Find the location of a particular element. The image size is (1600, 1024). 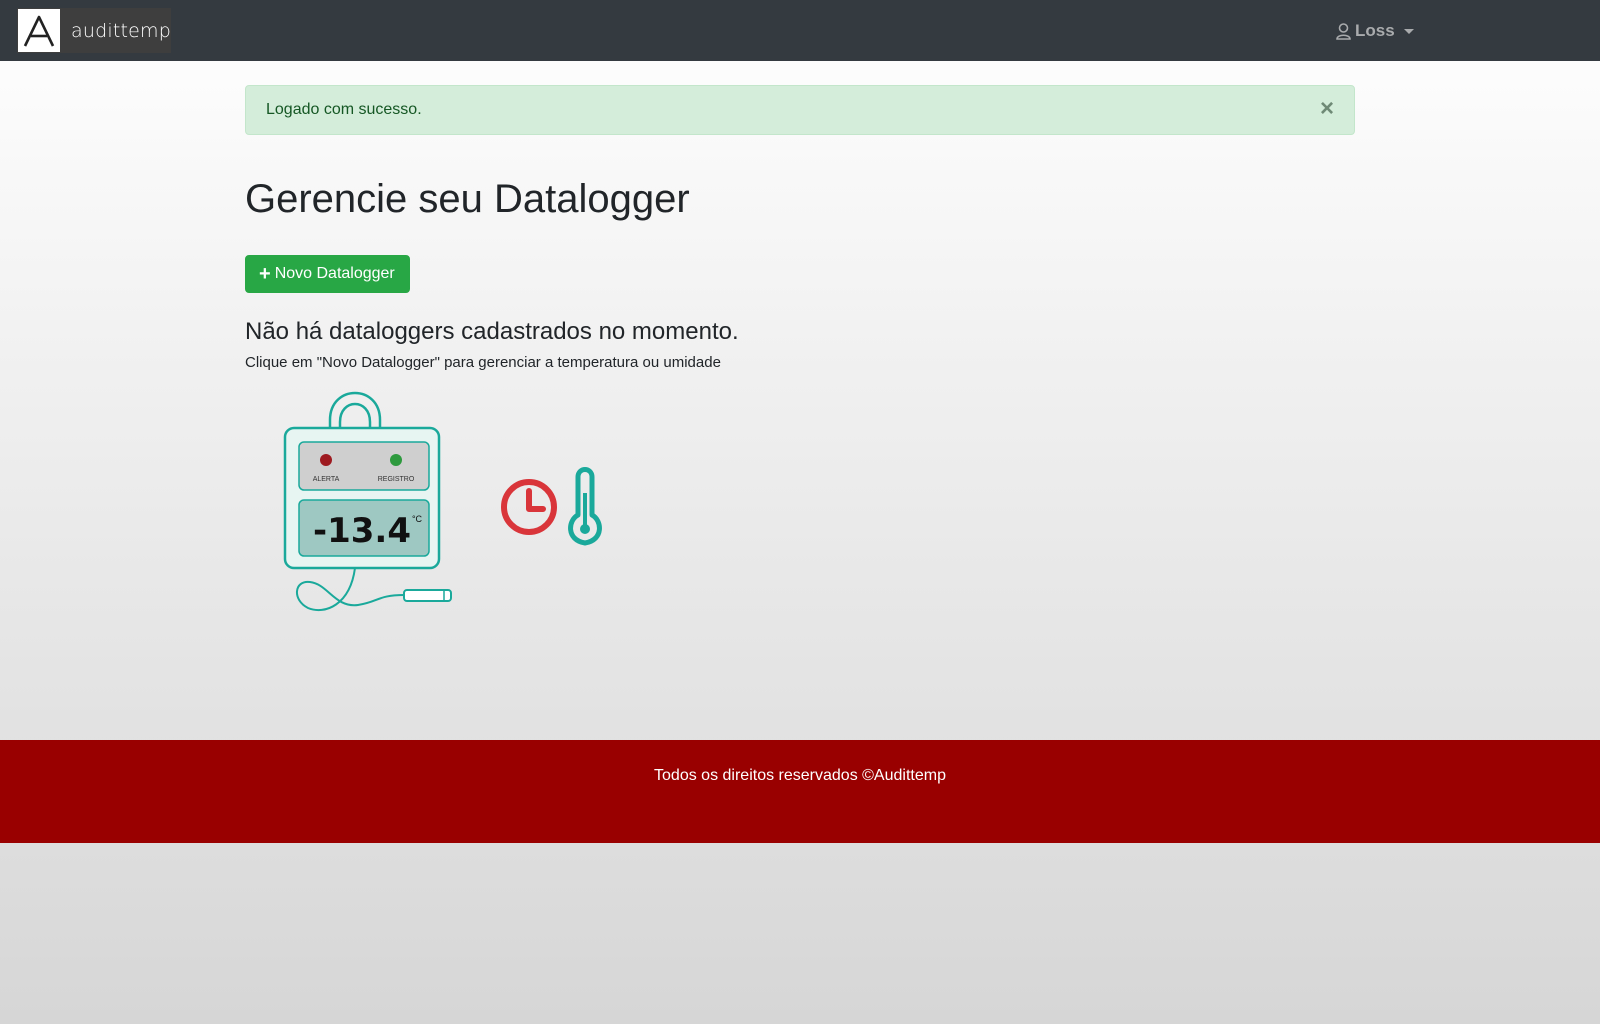

probe-cable is located at coordinates (350, 589).